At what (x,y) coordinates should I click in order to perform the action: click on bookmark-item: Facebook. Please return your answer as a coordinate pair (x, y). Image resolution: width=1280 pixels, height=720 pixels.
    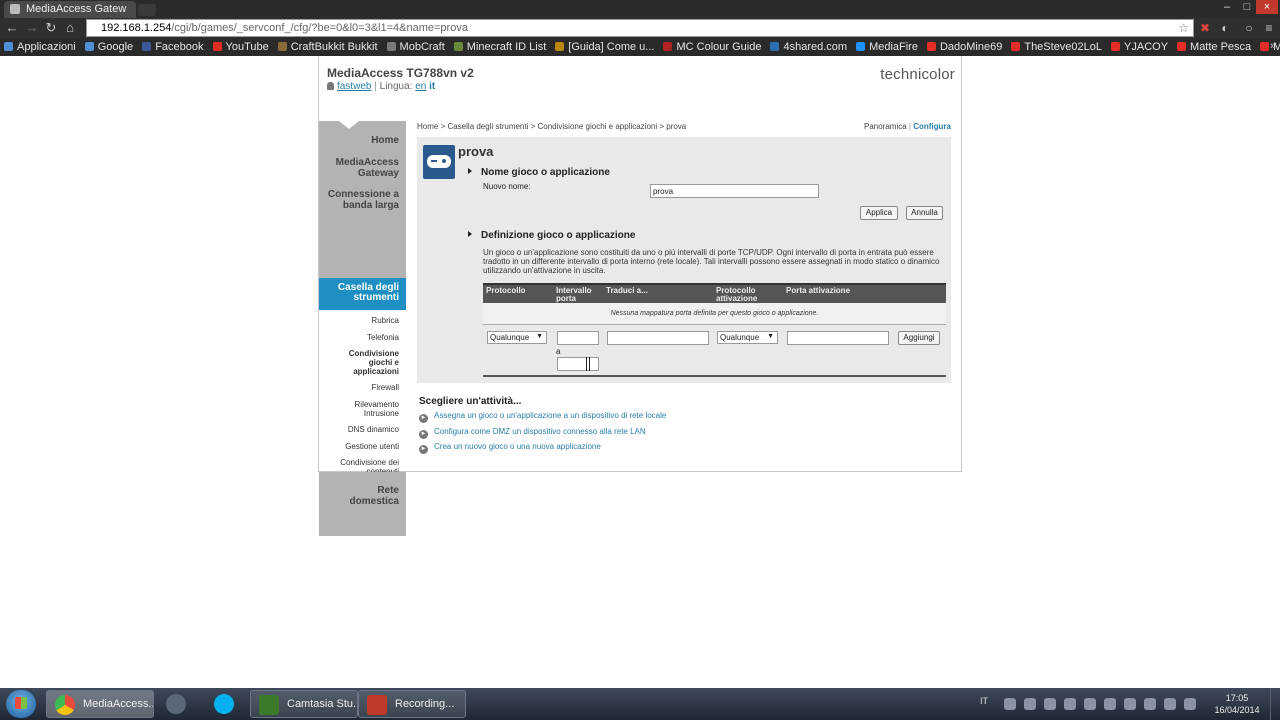
    Looking at the image, I should click on (173, 46).